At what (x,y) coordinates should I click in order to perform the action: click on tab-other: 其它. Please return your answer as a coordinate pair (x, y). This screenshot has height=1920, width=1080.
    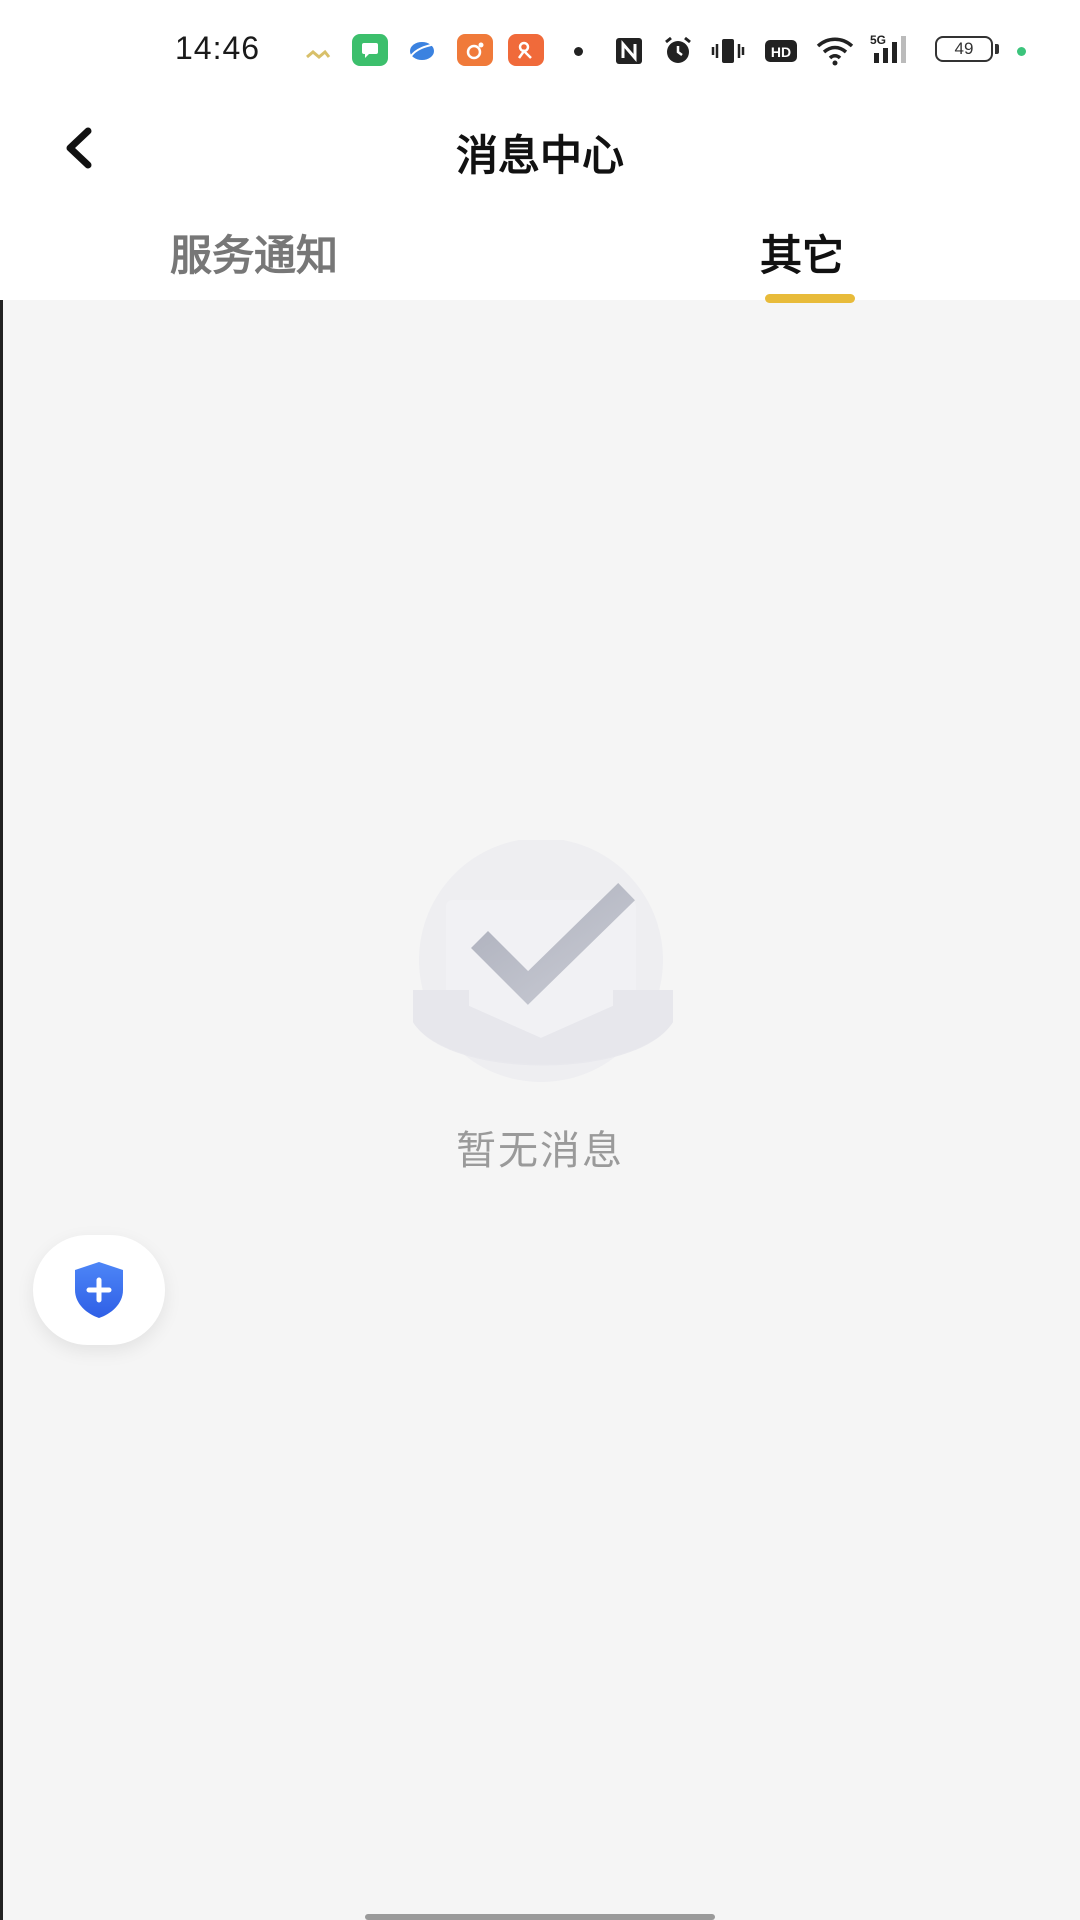
    Looking at the image, I should click on (802, 252).